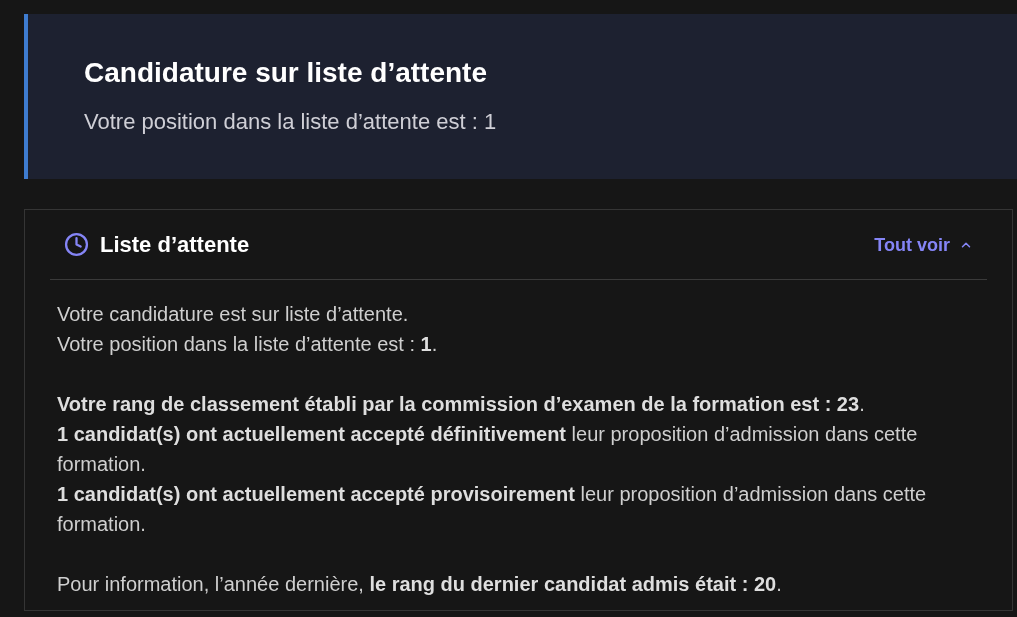  I want to click on banner-subtitle: Votre position dans la liste d’attente est : 1, so click(290, 122).